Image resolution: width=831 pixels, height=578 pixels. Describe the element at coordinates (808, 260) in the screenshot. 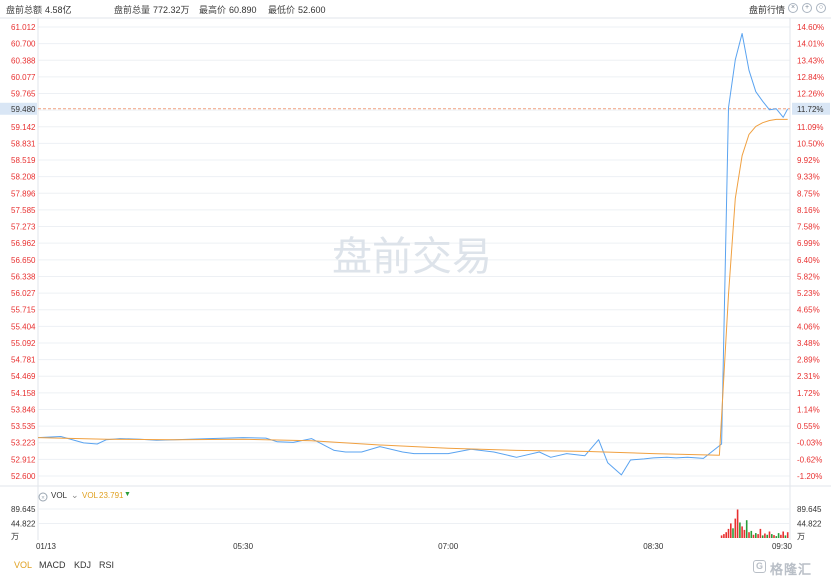

I see `percent-tick-label: 6.40%` at that location.